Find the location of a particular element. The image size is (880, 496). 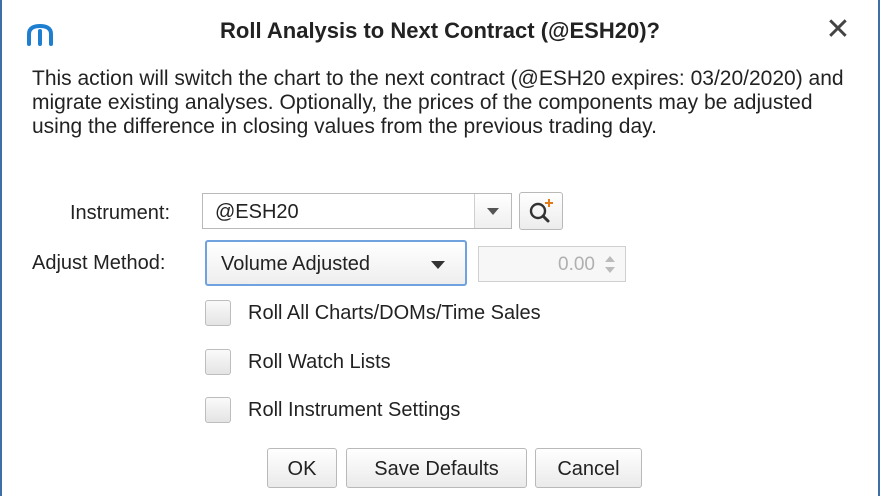

instrument-dropdown-button is located at coordinates (492, 211).